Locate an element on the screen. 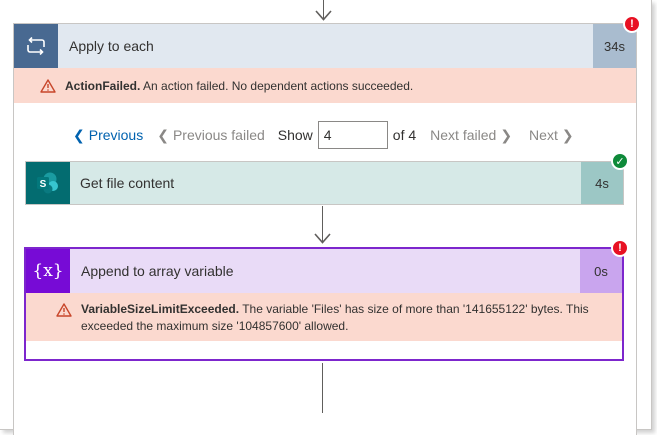  show-label: Show is located at coordinates (295, 135).